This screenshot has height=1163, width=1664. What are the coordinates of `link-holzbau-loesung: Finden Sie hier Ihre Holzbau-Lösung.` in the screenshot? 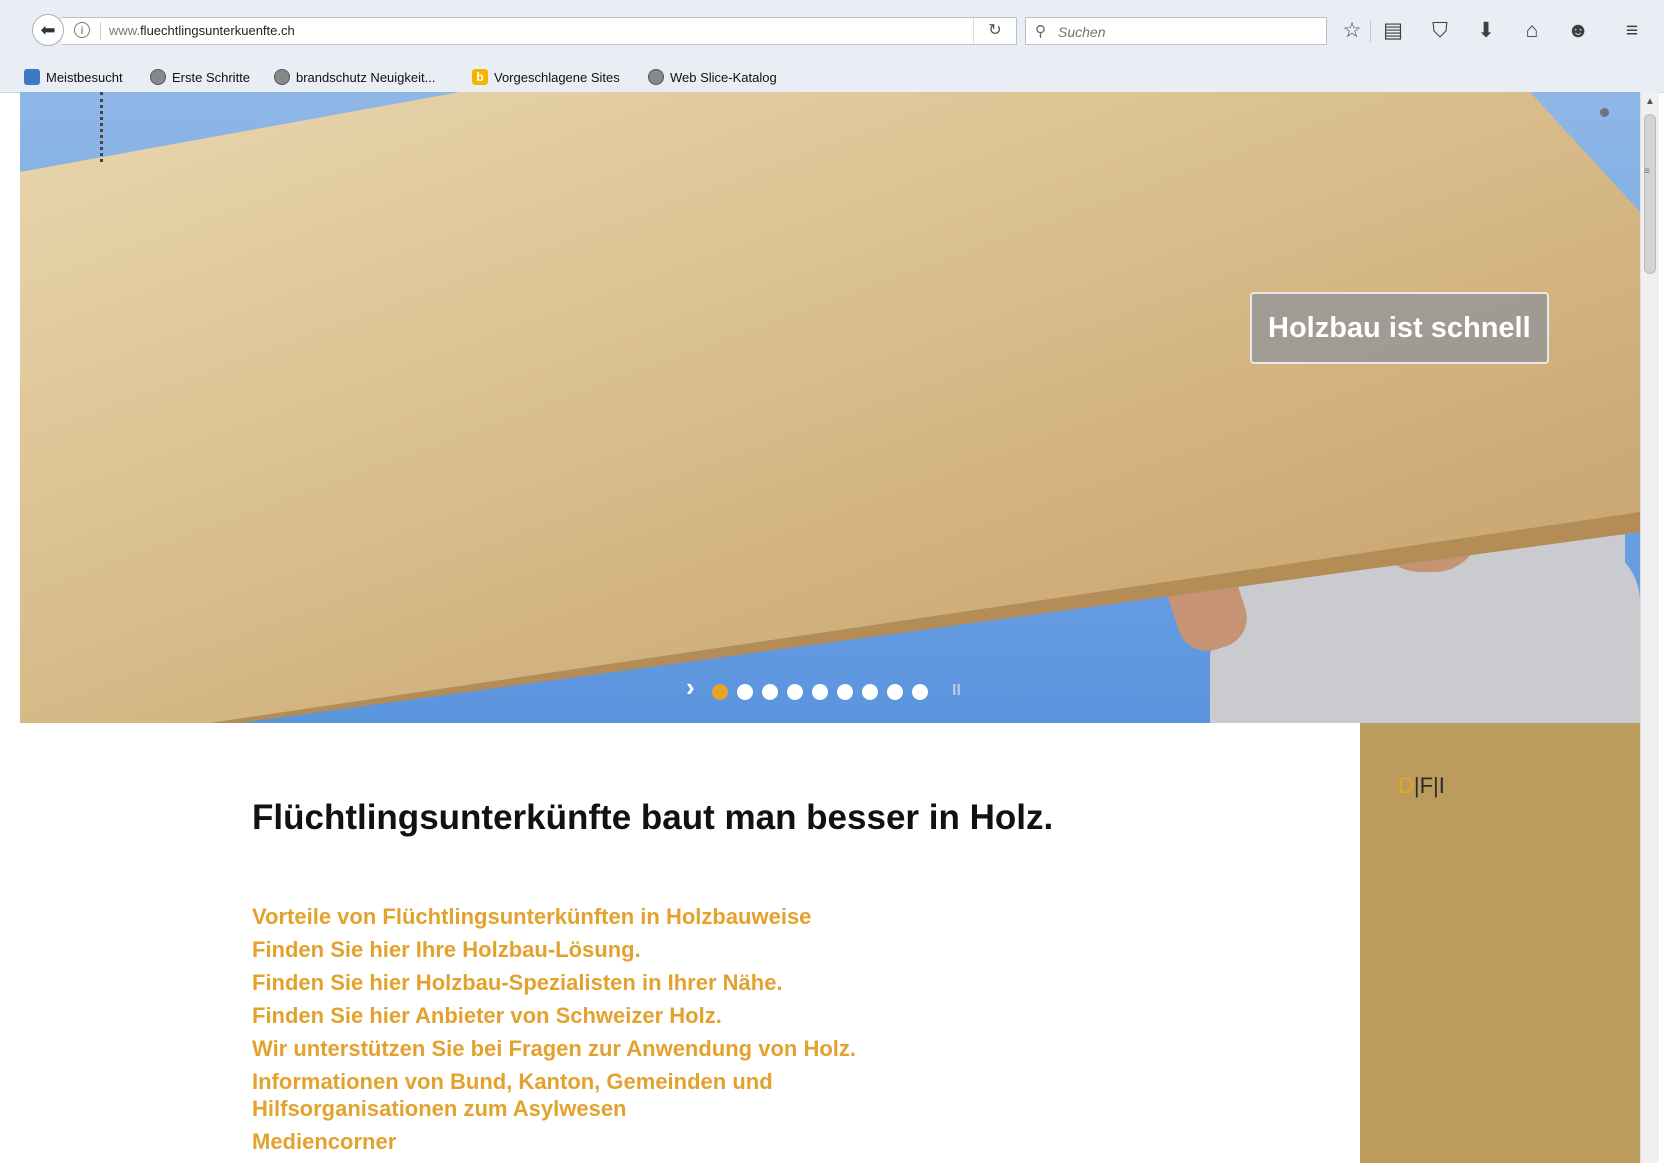 It's located at (572, 949).